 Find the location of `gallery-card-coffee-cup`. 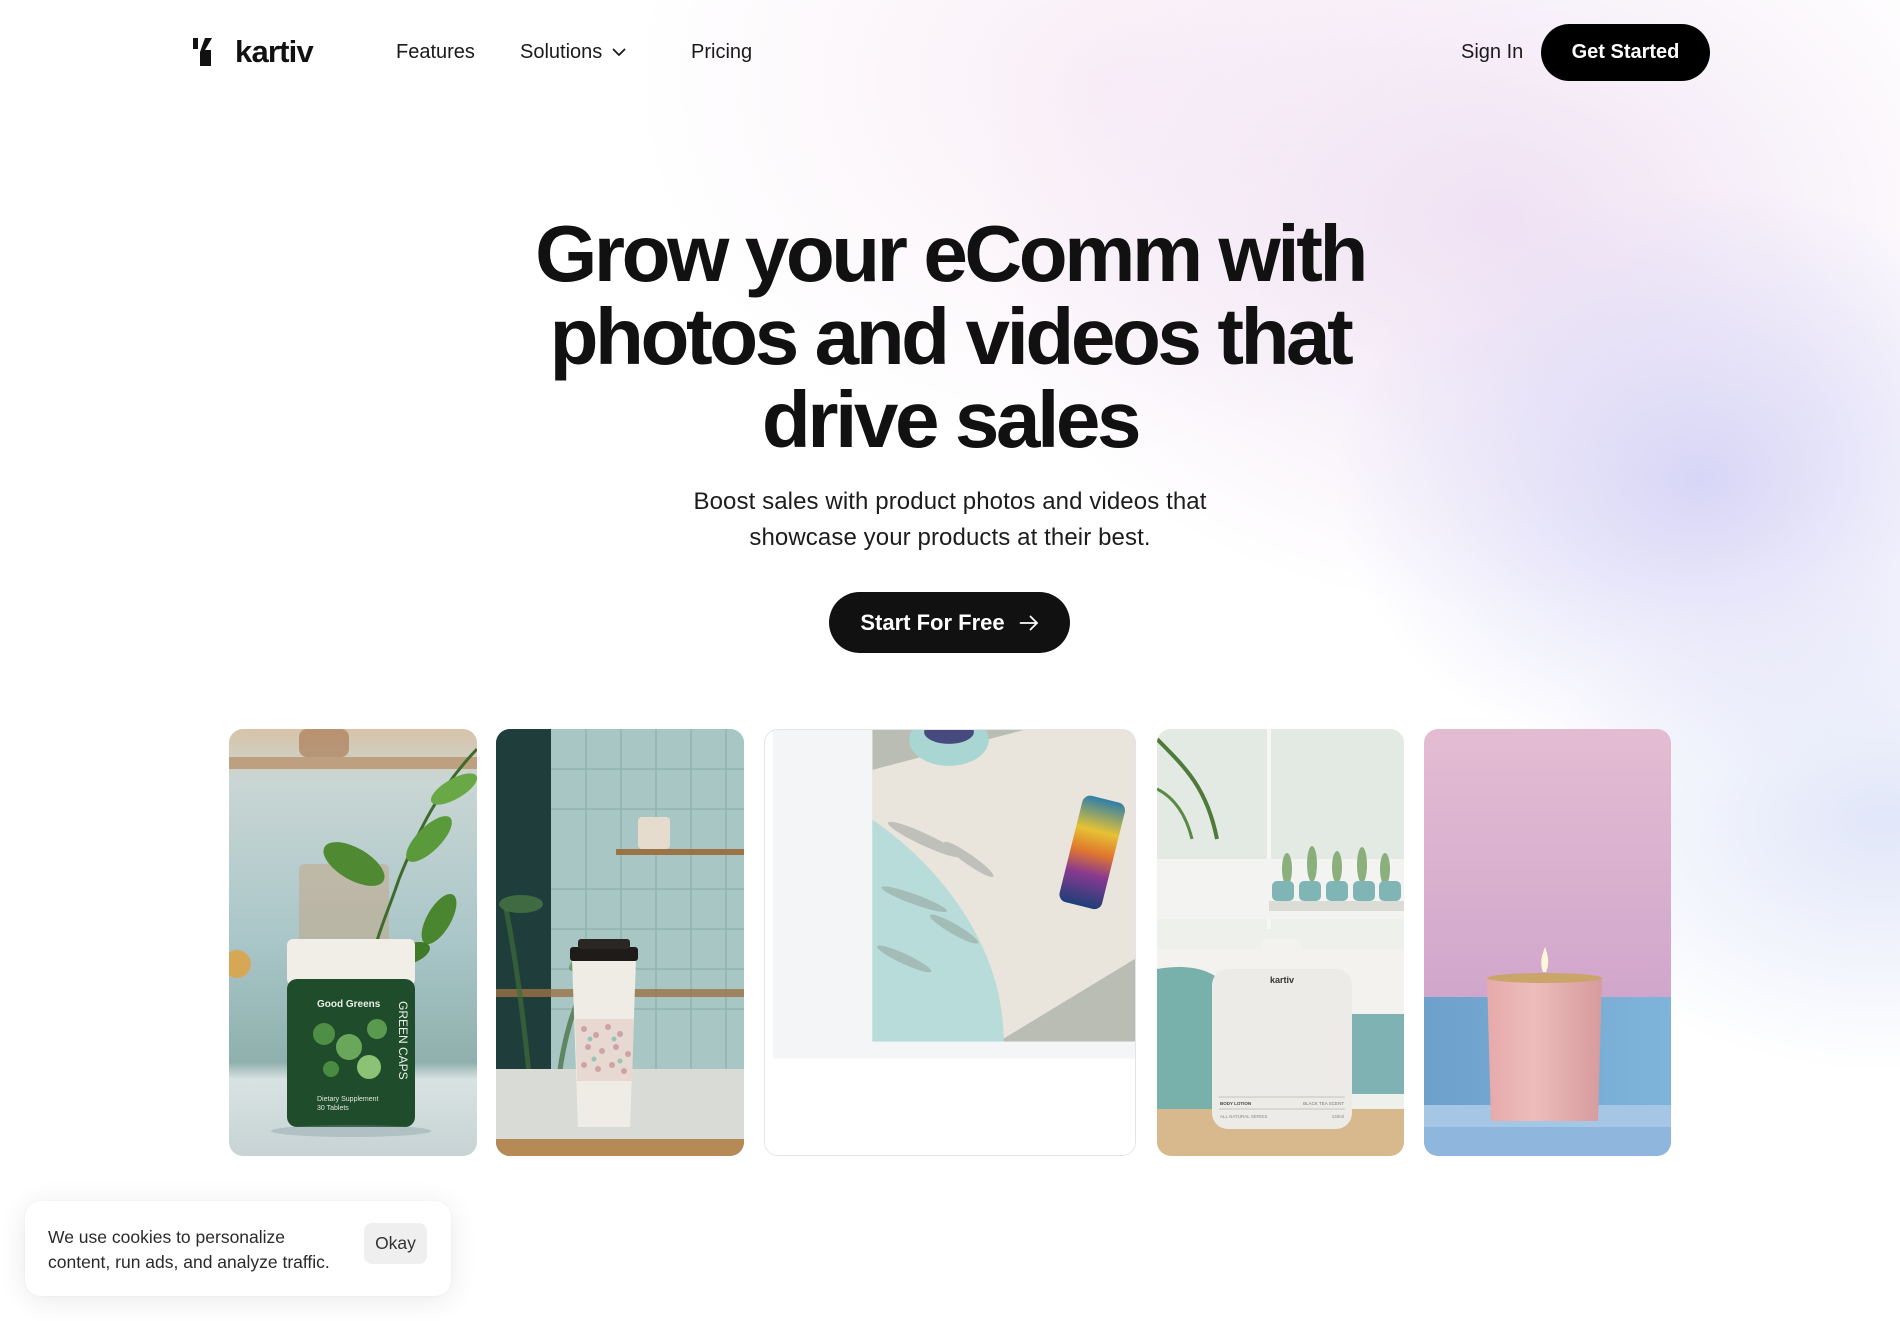

gallery-card-coffee-cup is located at coordinates (620, 942).